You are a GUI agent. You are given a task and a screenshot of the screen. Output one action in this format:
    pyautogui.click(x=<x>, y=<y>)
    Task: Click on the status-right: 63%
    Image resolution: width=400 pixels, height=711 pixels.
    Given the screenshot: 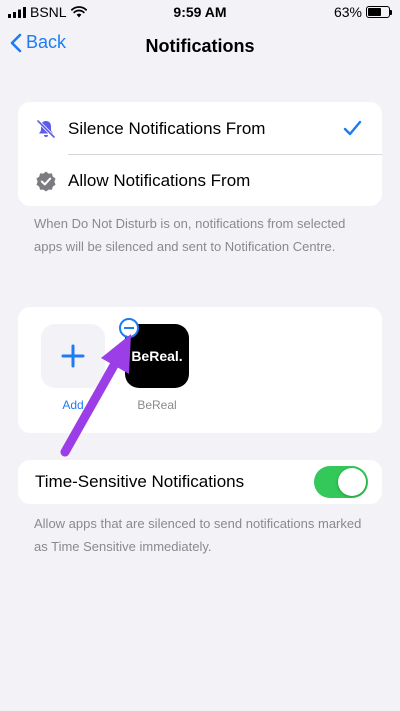 What is the action you would take?
    pyautogui.click(x=362, y=12)
    